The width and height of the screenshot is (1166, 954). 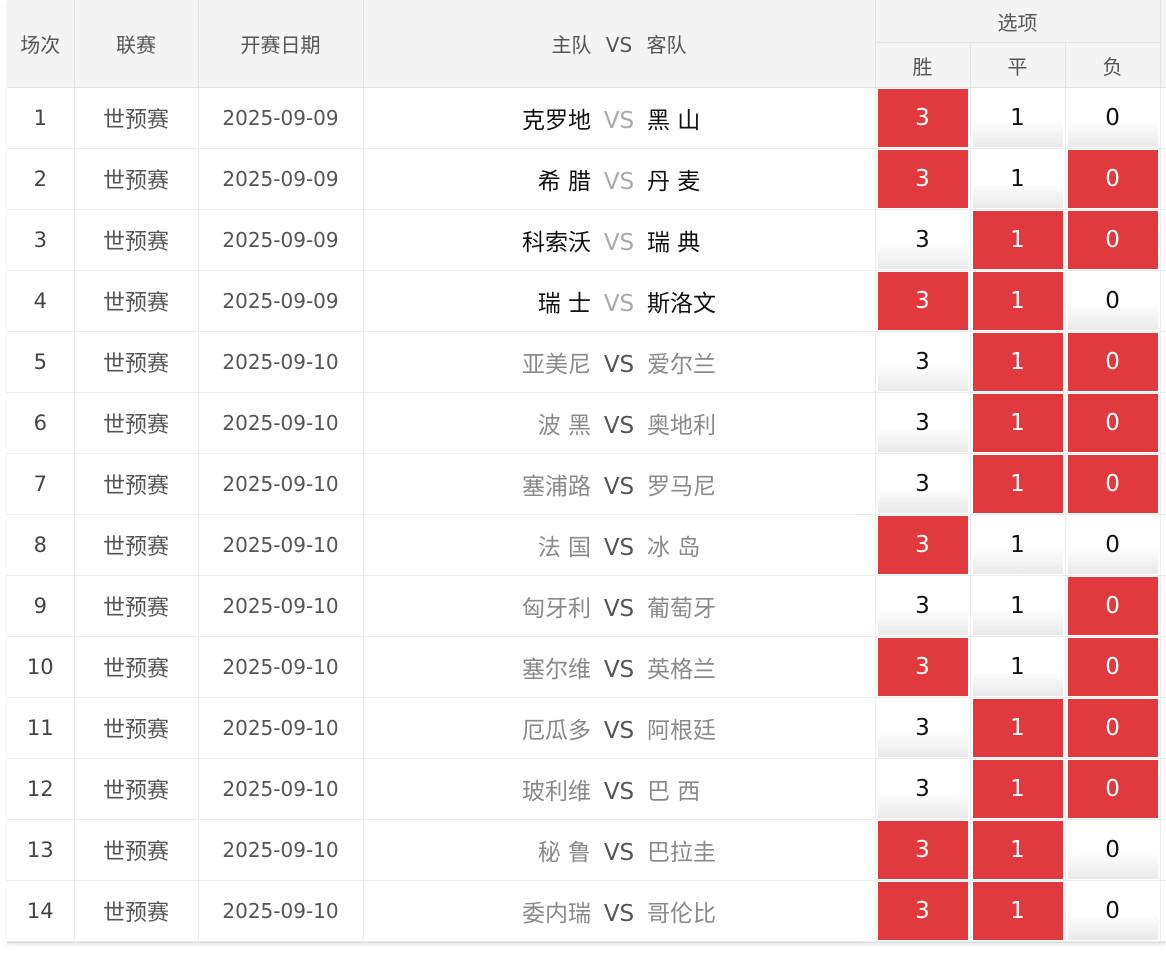 I want to click on away-team: 巴 西, so click(x=674, y=792).